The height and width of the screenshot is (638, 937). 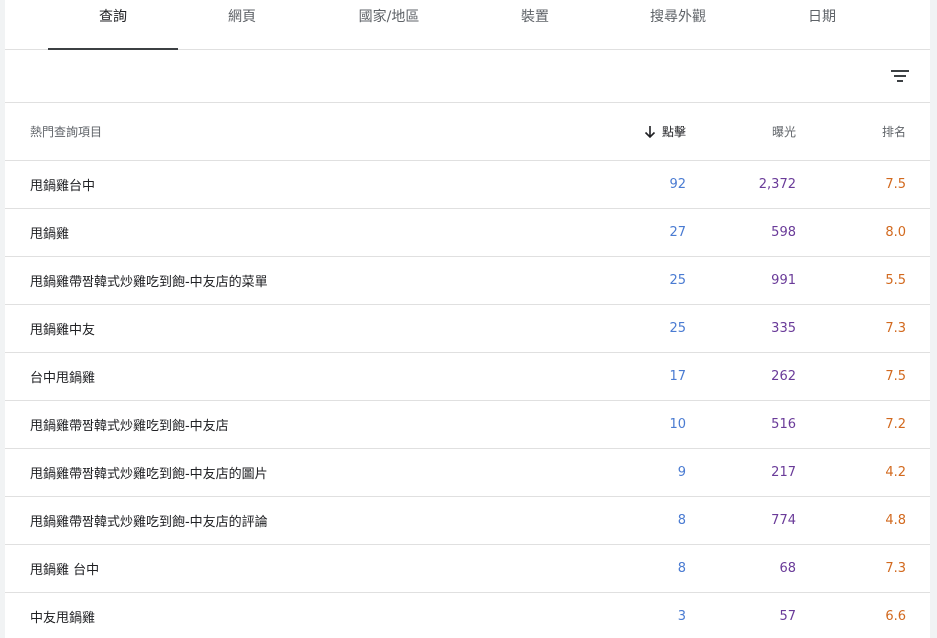 I want to click on position-cell: 4.8, so click(x=895, y=520).